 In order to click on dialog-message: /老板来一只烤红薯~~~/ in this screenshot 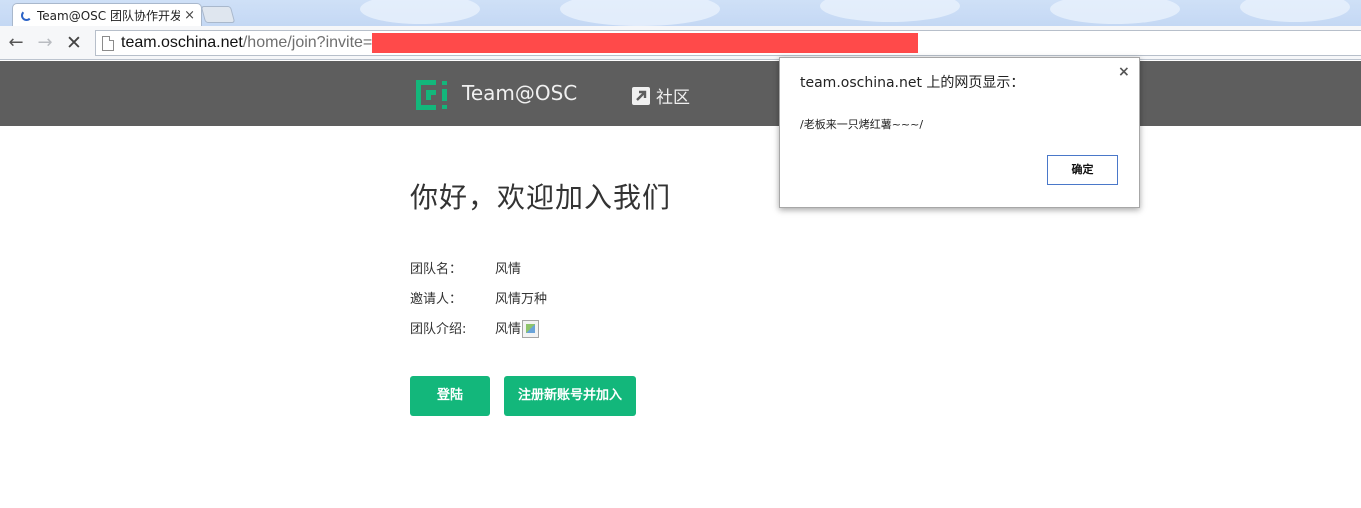, I will do `click(862, 124)`.